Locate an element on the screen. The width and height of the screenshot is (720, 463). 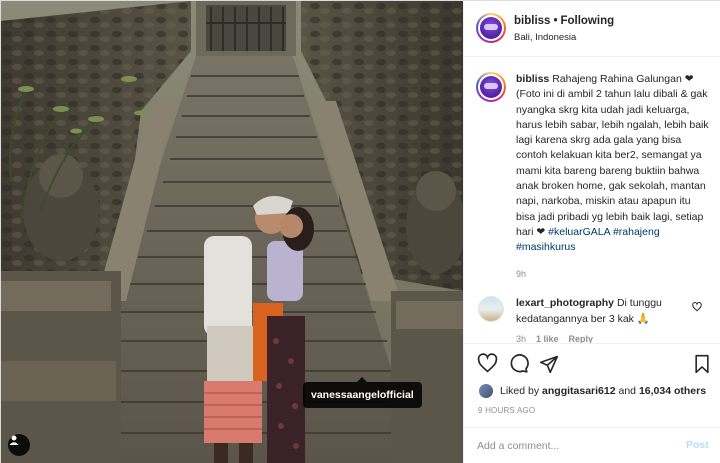
comment-input is located at coordinates (572, 446).